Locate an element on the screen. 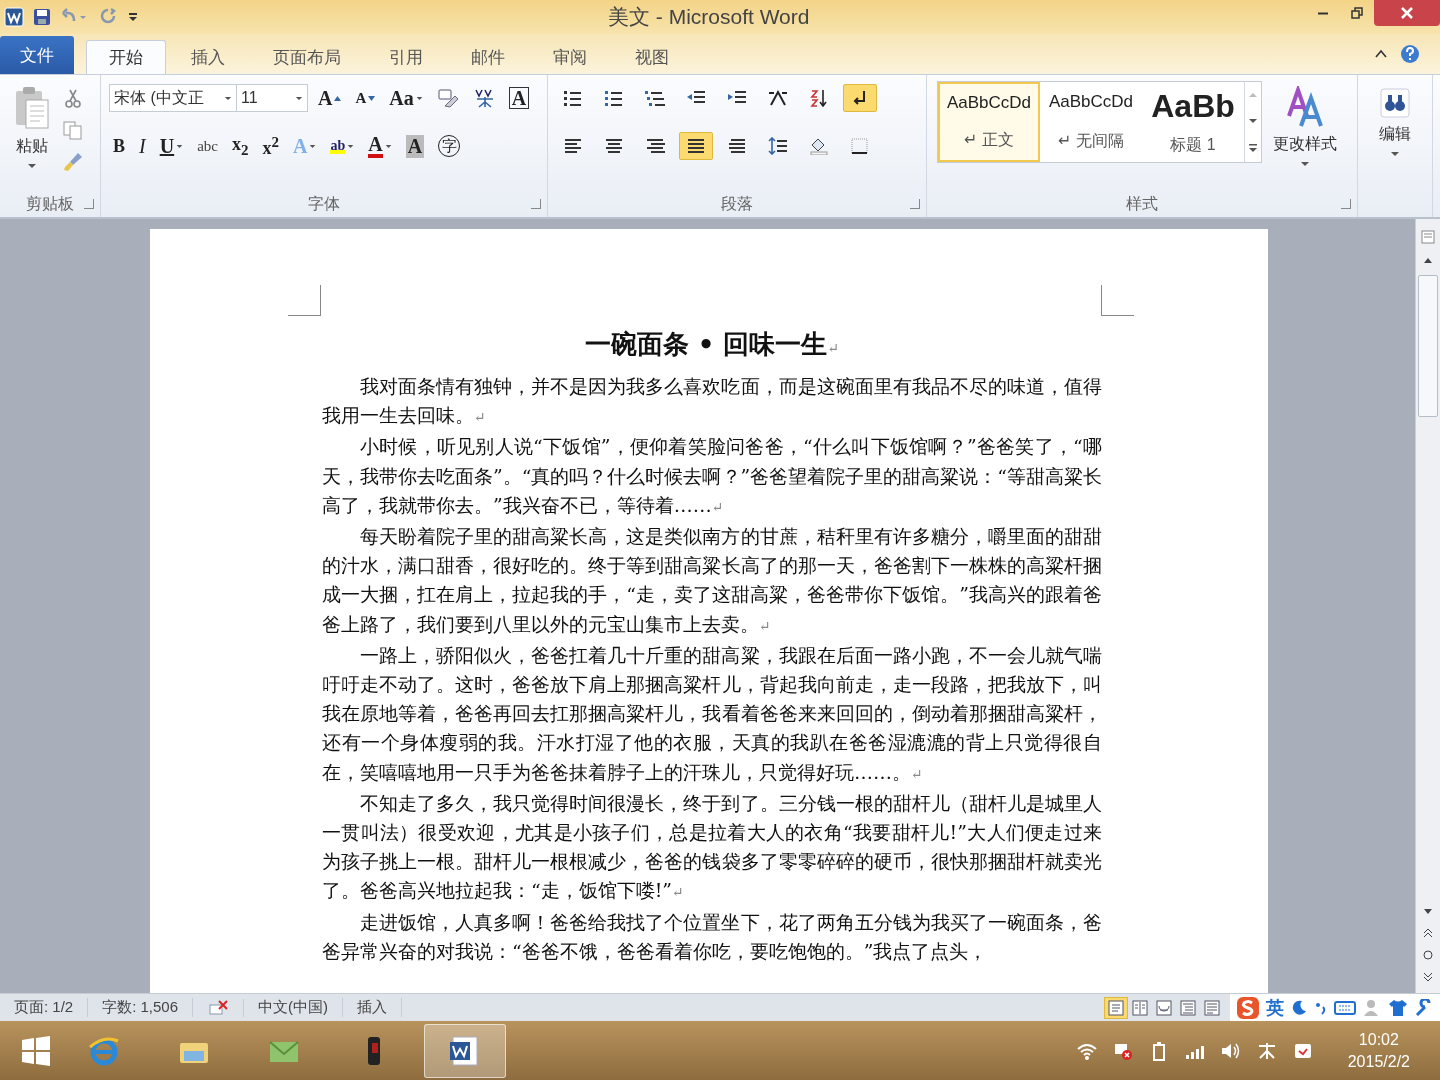  close-icon is located at coordinates (1407, 13).